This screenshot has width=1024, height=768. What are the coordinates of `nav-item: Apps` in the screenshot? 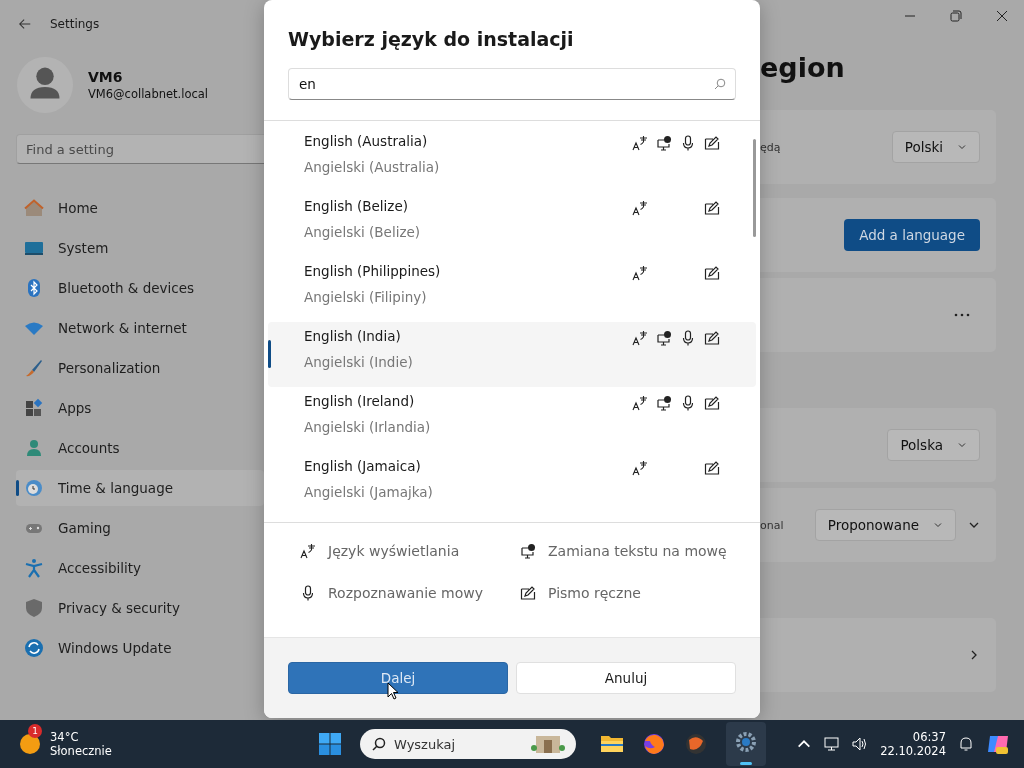 It's located at (140, 408).